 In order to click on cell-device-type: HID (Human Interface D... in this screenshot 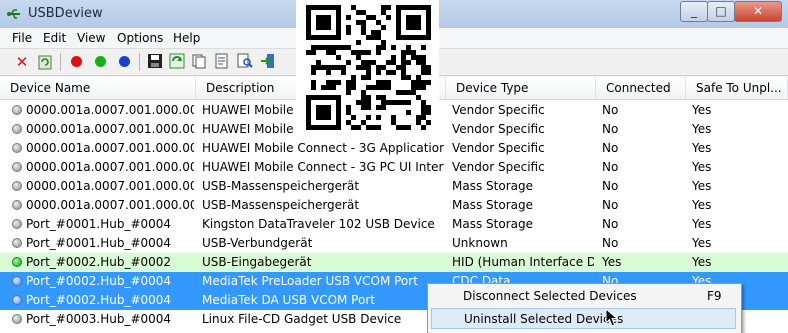, I will do `click(523, 262)`.